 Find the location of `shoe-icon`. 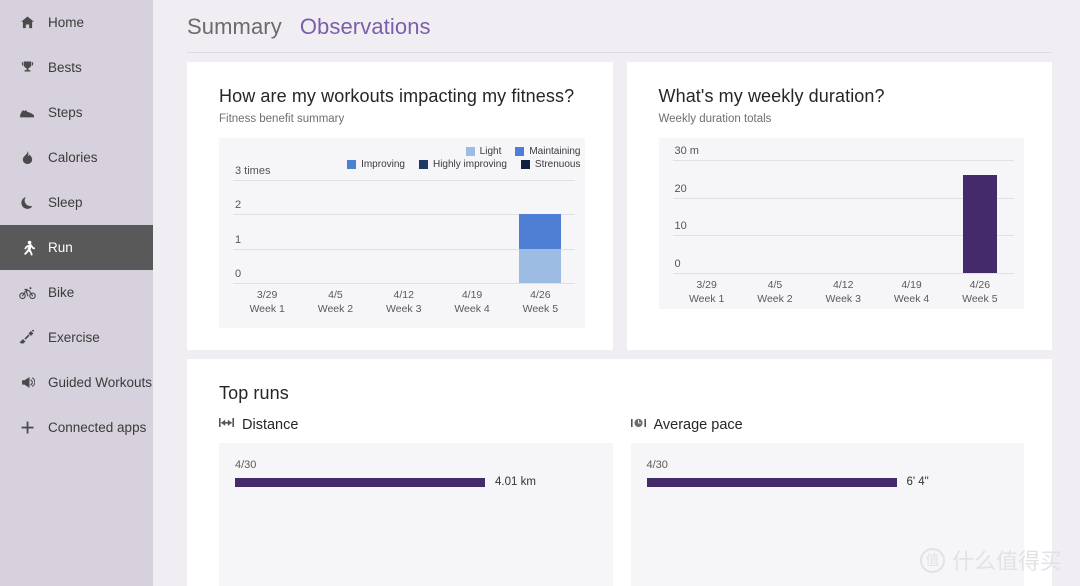

shoe-icon is located at coordinates (27, 112).